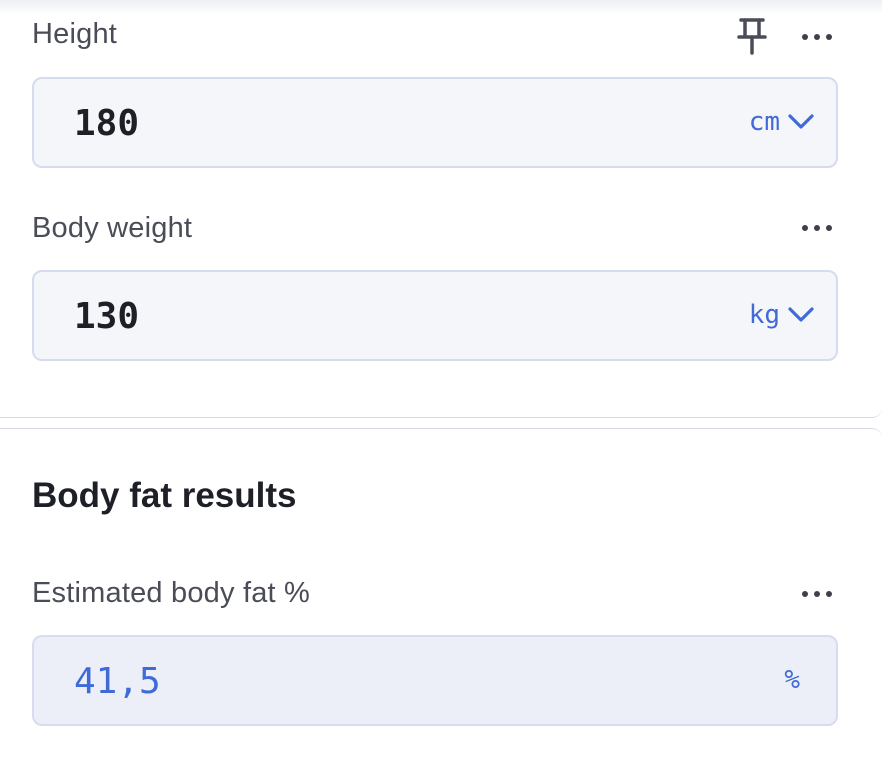  Describe the element at coordinates (764, 315) in the screenshot. I see `weight-unit-label: kg` at that location.